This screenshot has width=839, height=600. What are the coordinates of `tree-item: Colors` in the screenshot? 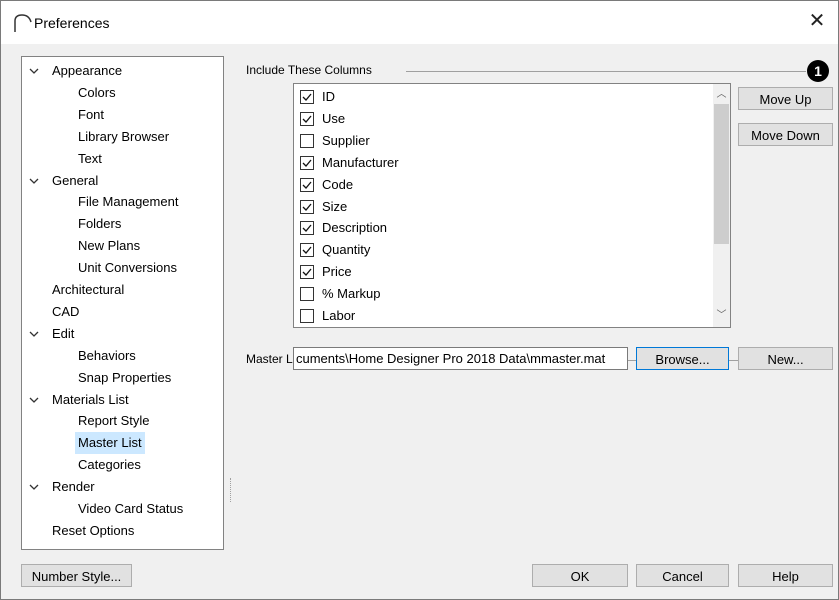 It's located at (121, 93).